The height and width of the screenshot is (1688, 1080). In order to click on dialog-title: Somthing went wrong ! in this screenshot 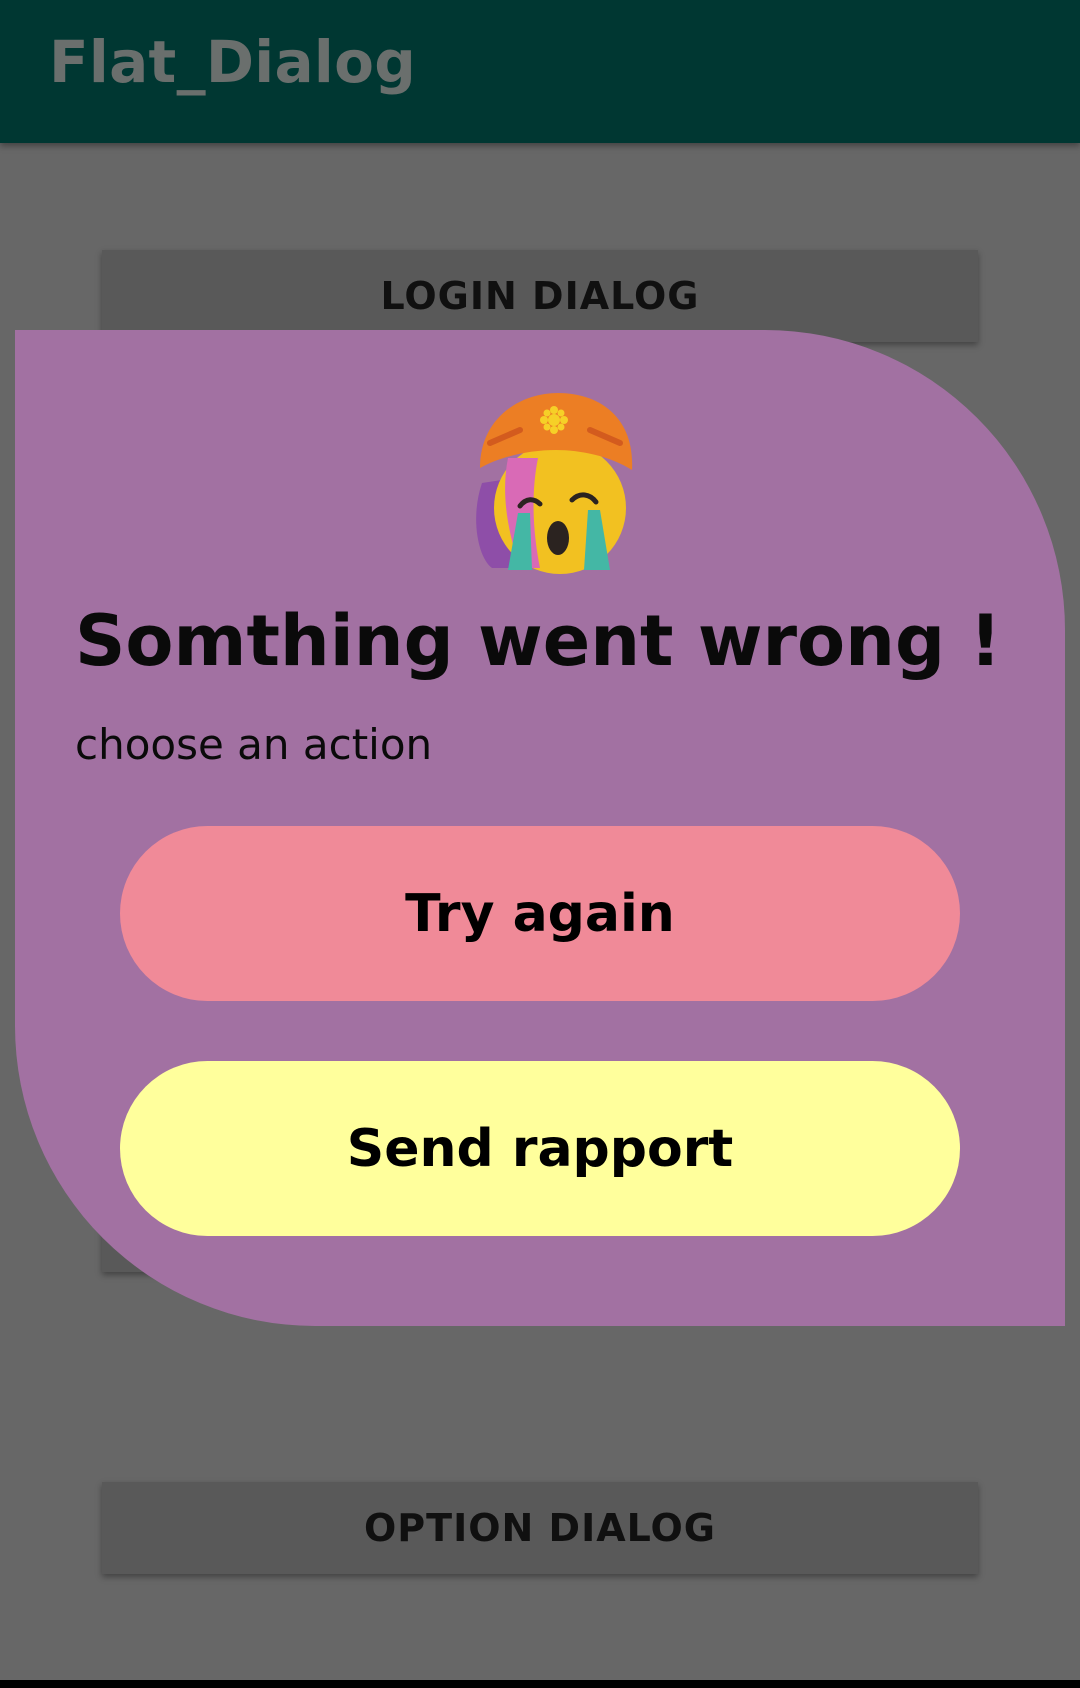, I will do `click(538, 641)`.